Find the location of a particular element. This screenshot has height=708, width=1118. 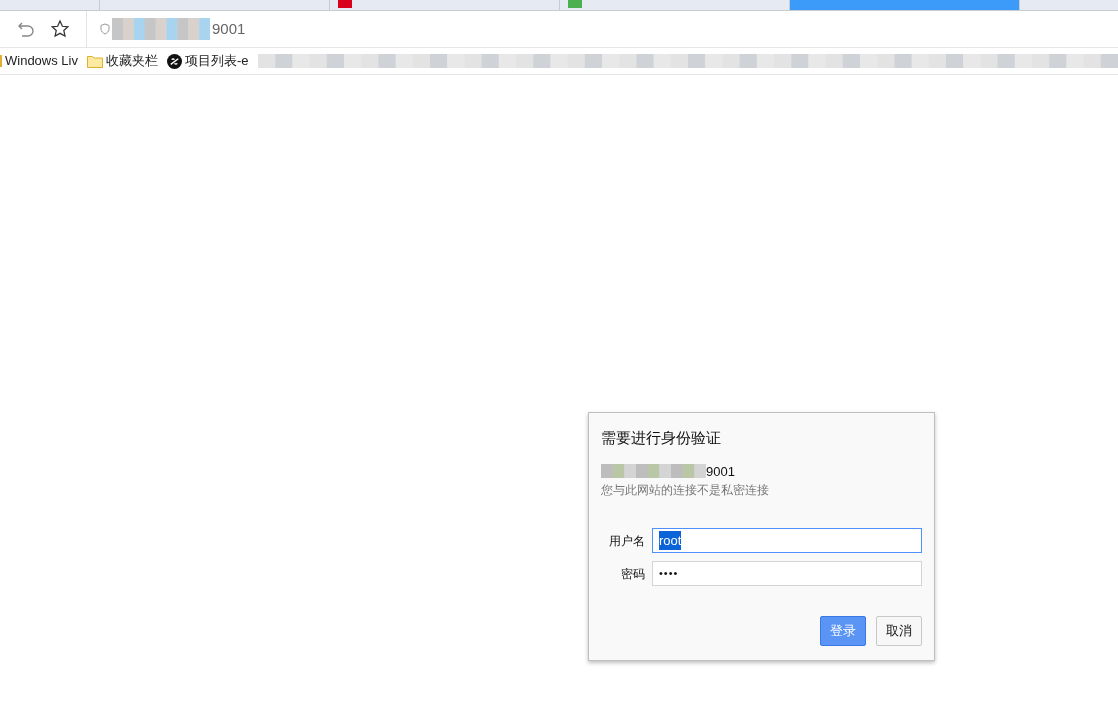

bookmark: 收藏夹栏 is located at coordinates (122, 61).